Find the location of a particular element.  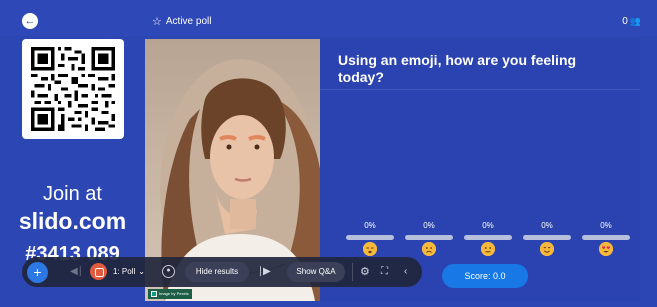

skip-previous-icon: ◀∣ is located at coordinates (76, 272).